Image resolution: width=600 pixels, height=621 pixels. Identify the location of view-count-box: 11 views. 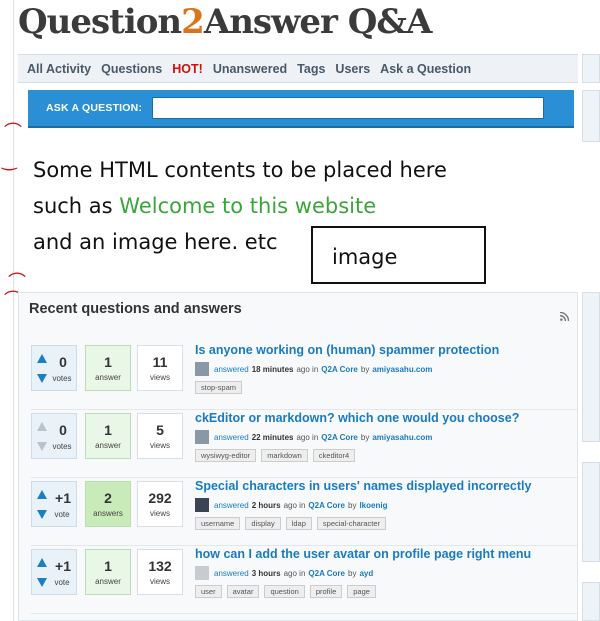
(160, 368).